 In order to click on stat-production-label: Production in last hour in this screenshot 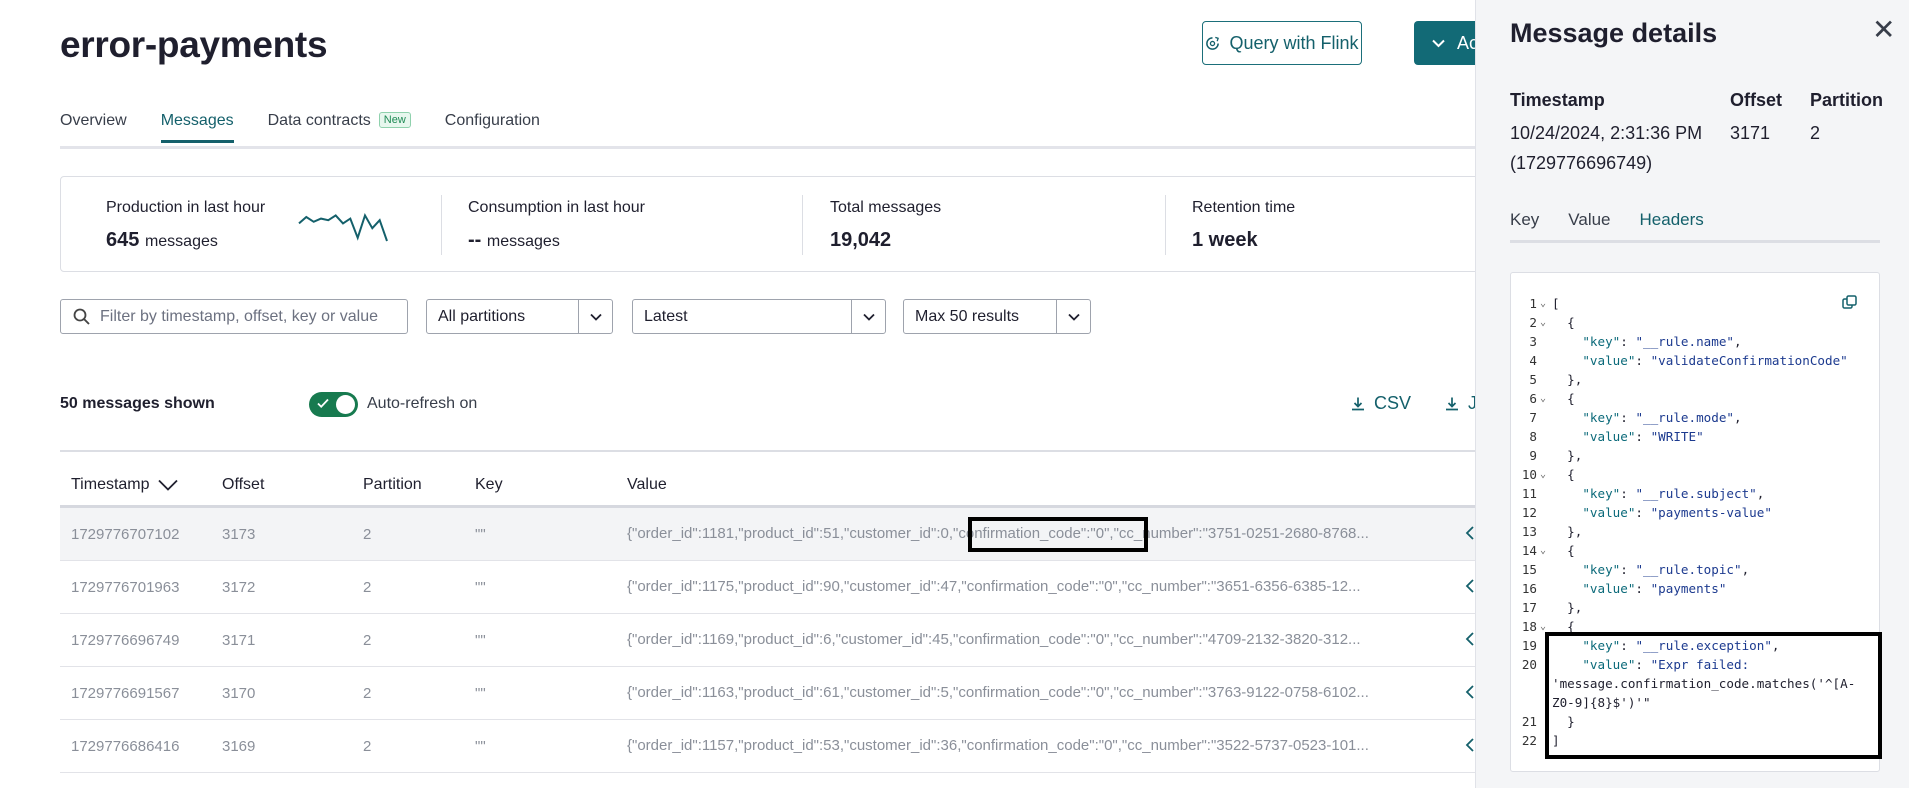, I will do `click(186, 207)`.